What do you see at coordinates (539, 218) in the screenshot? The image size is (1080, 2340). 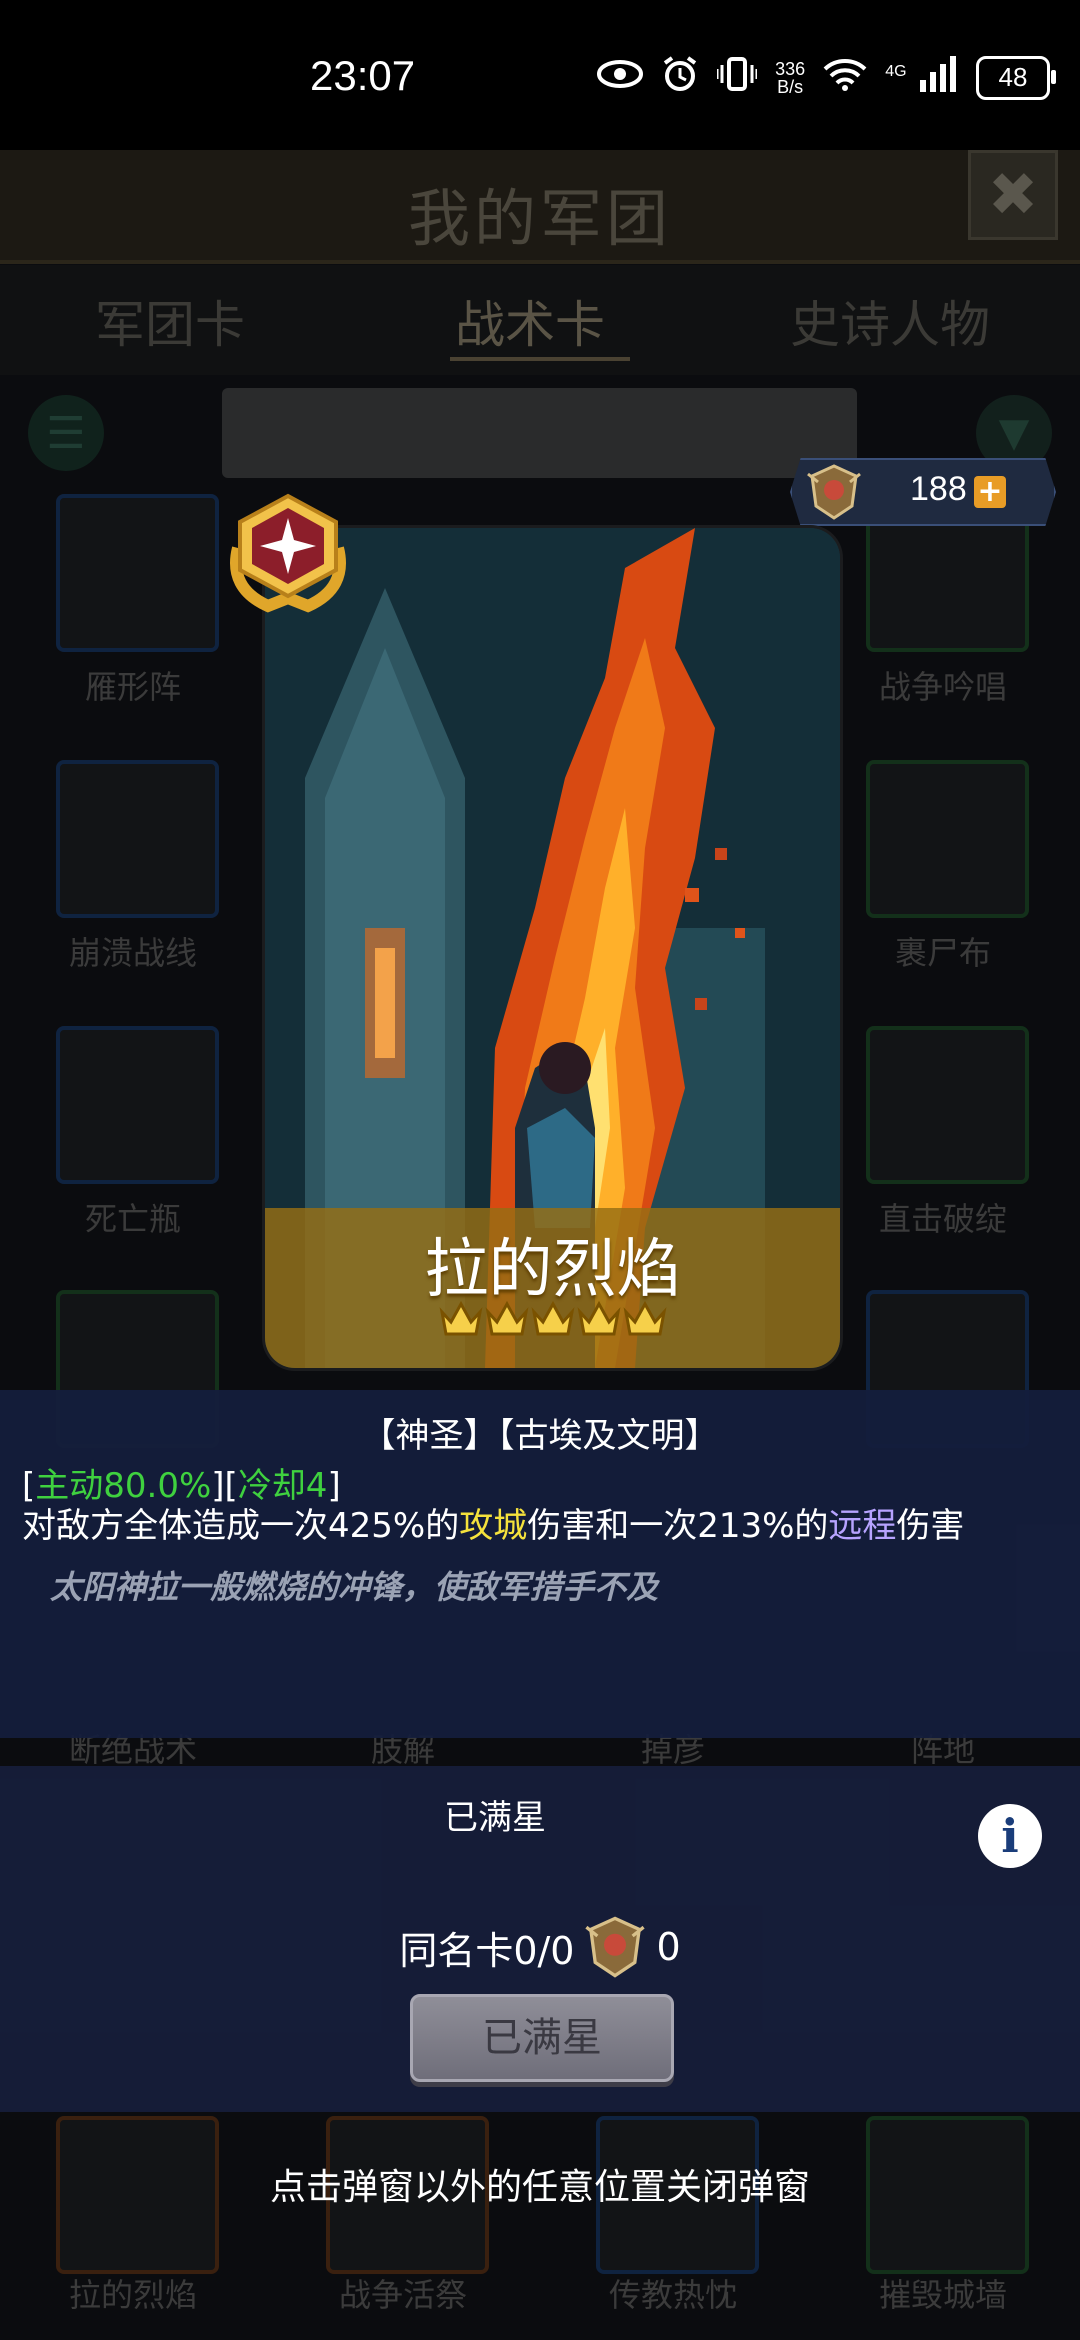 I see `background-title: 我的军团` at bounding box center [539, 218].